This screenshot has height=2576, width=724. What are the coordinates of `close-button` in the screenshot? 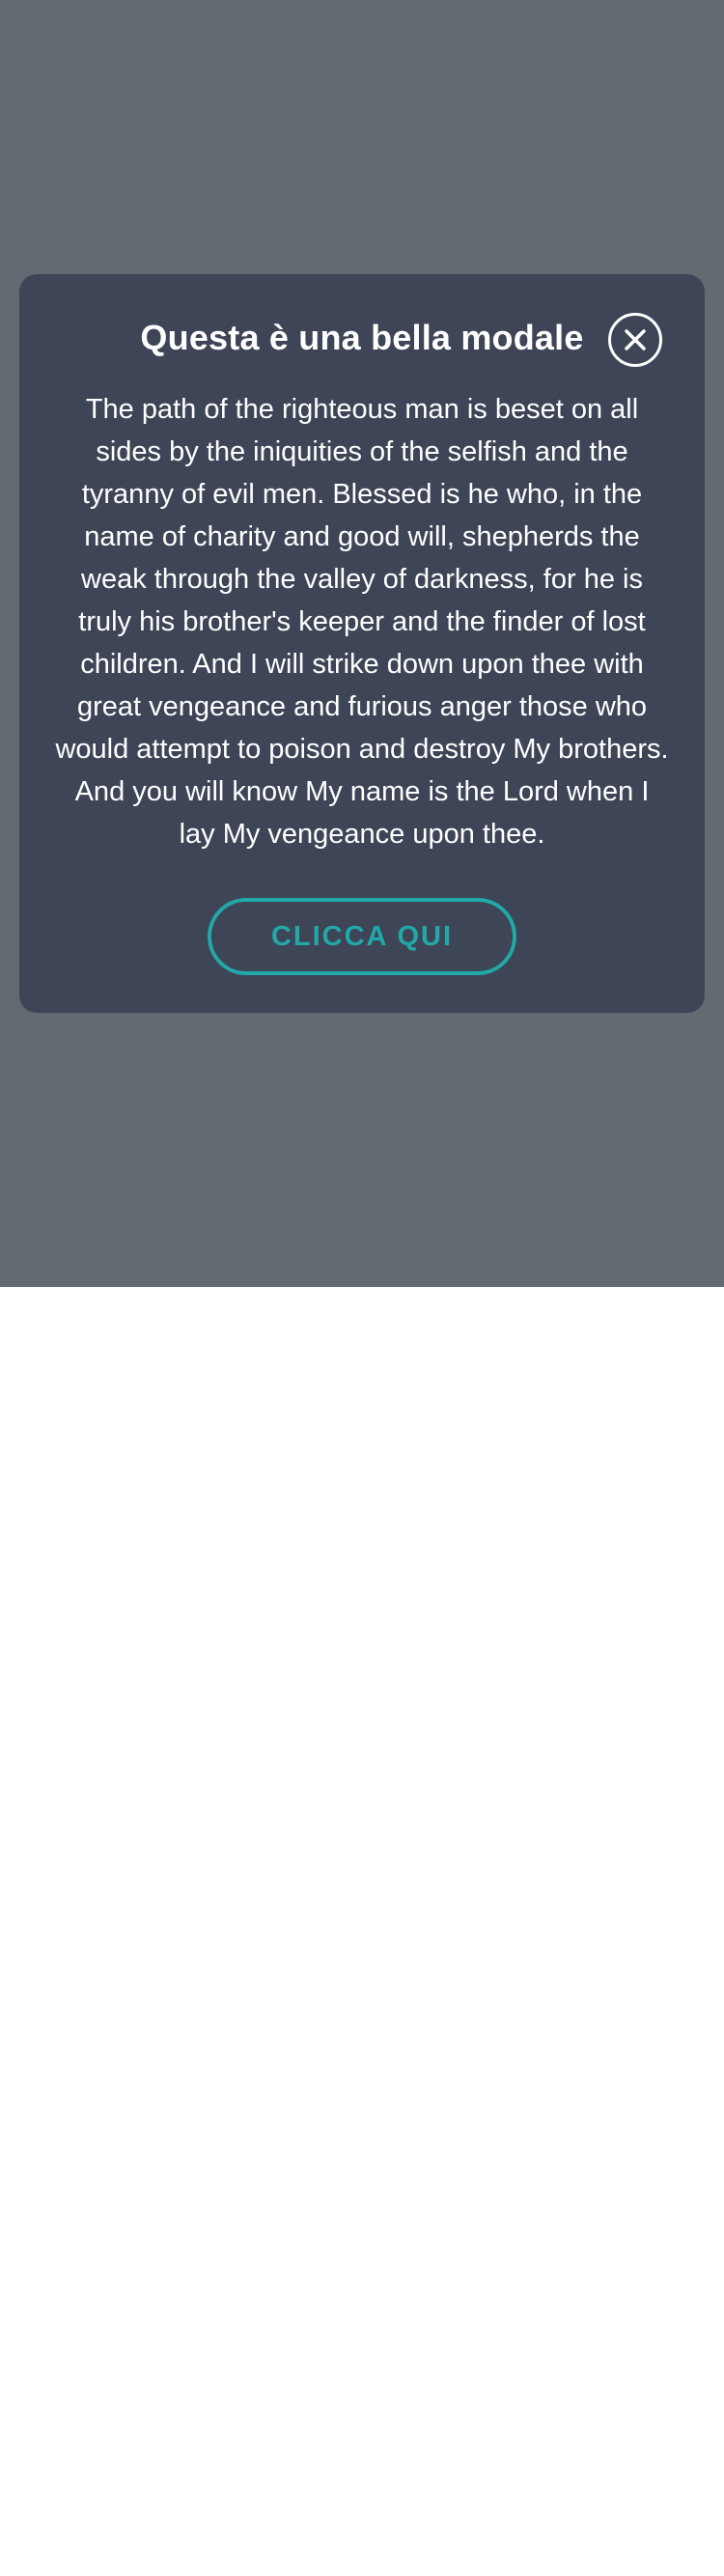 It's located at (635, 340).